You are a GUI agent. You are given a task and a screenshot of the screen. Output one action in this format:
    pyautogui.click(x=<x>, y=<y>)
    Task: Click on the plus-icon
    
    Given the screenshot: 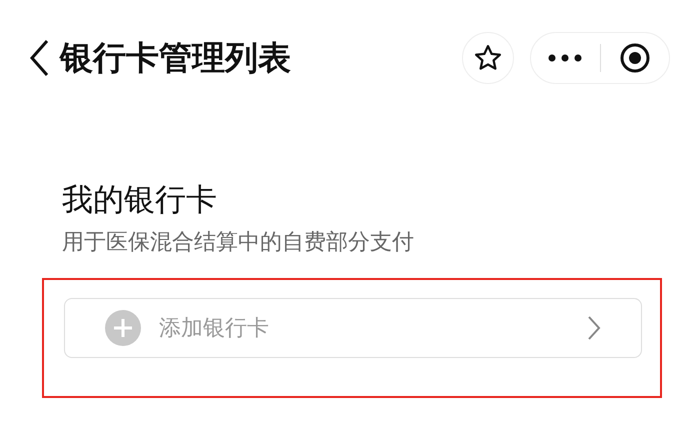 What is the action you would take?
    pyautogui.click(x=123, y=328)
    